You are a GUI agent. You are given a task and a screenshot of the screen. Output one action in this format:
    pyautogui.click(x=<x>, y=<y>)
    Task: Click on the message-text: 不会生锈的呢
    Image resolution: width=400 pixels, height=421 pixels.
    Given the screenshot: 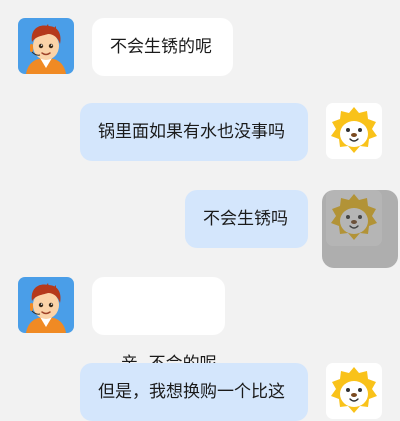 What is the action you would take?
    pyautogui.click(x=161, y=47)
    